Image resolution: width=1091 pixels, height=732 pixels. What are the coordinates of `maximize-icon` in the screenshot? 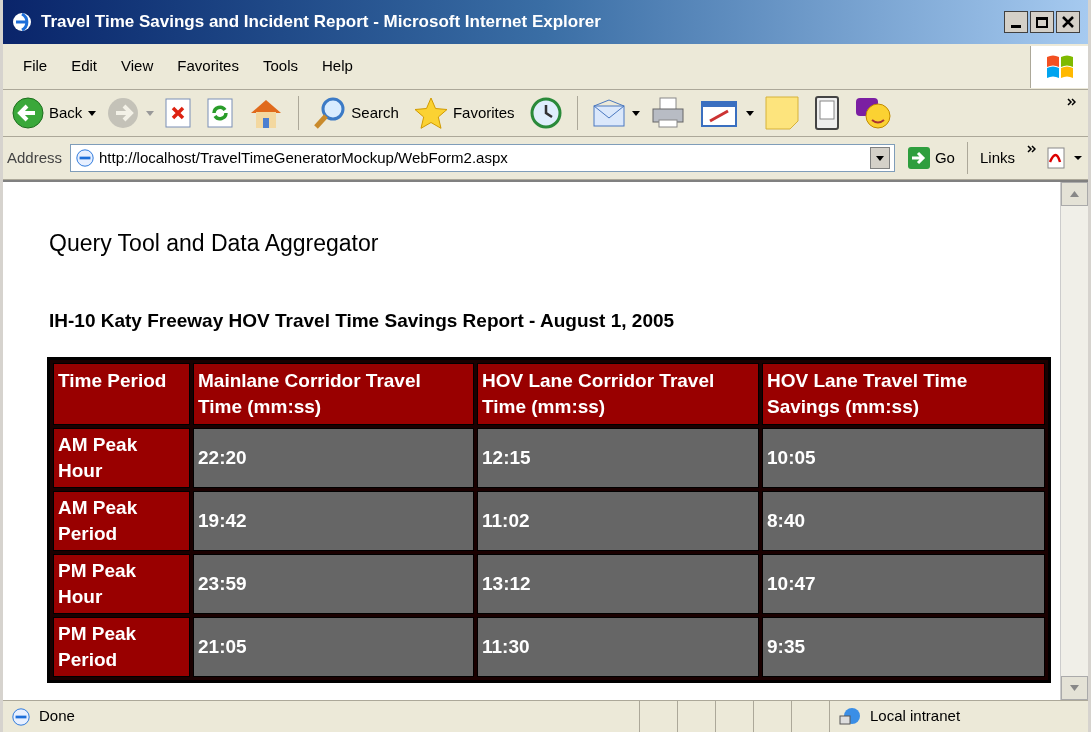 It's located at (1042, 22).